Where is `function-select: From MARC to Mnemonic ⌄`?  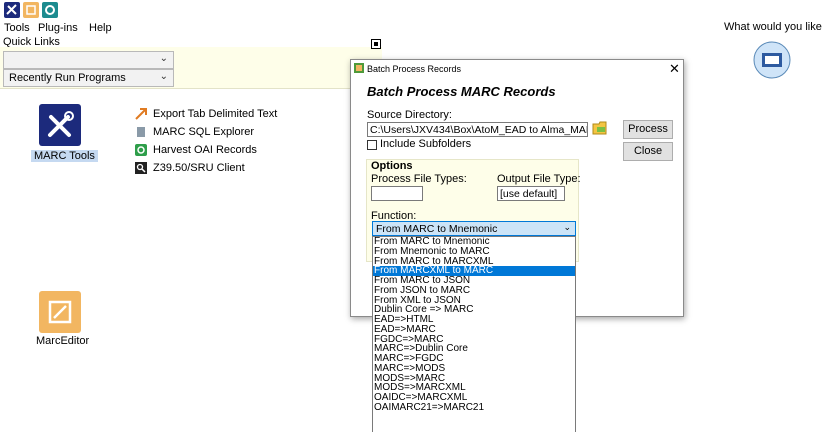
function-select: From MARC to Mnemonic ⌄ is located at coordinates (474, 228).